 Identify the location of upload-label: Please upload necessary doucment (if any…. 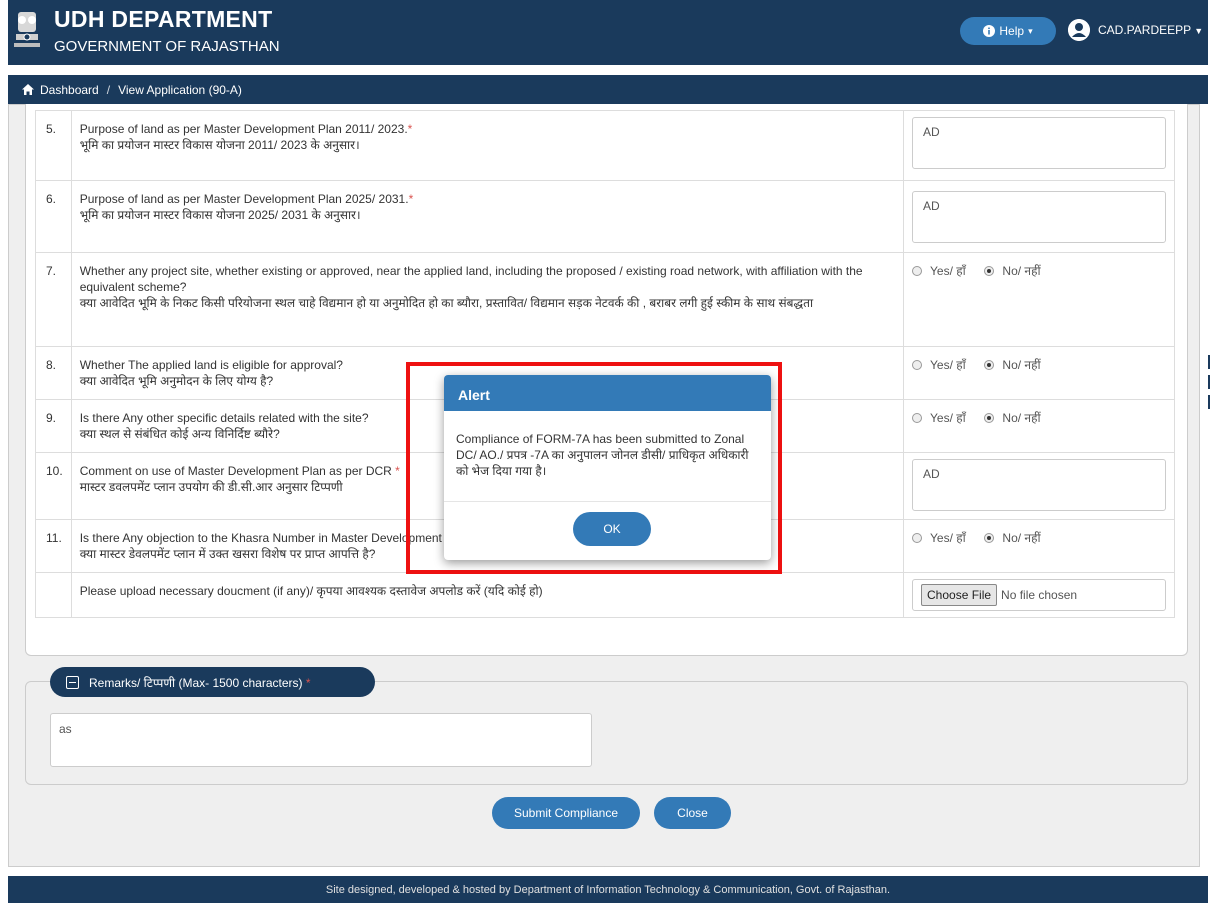
(487, 595).